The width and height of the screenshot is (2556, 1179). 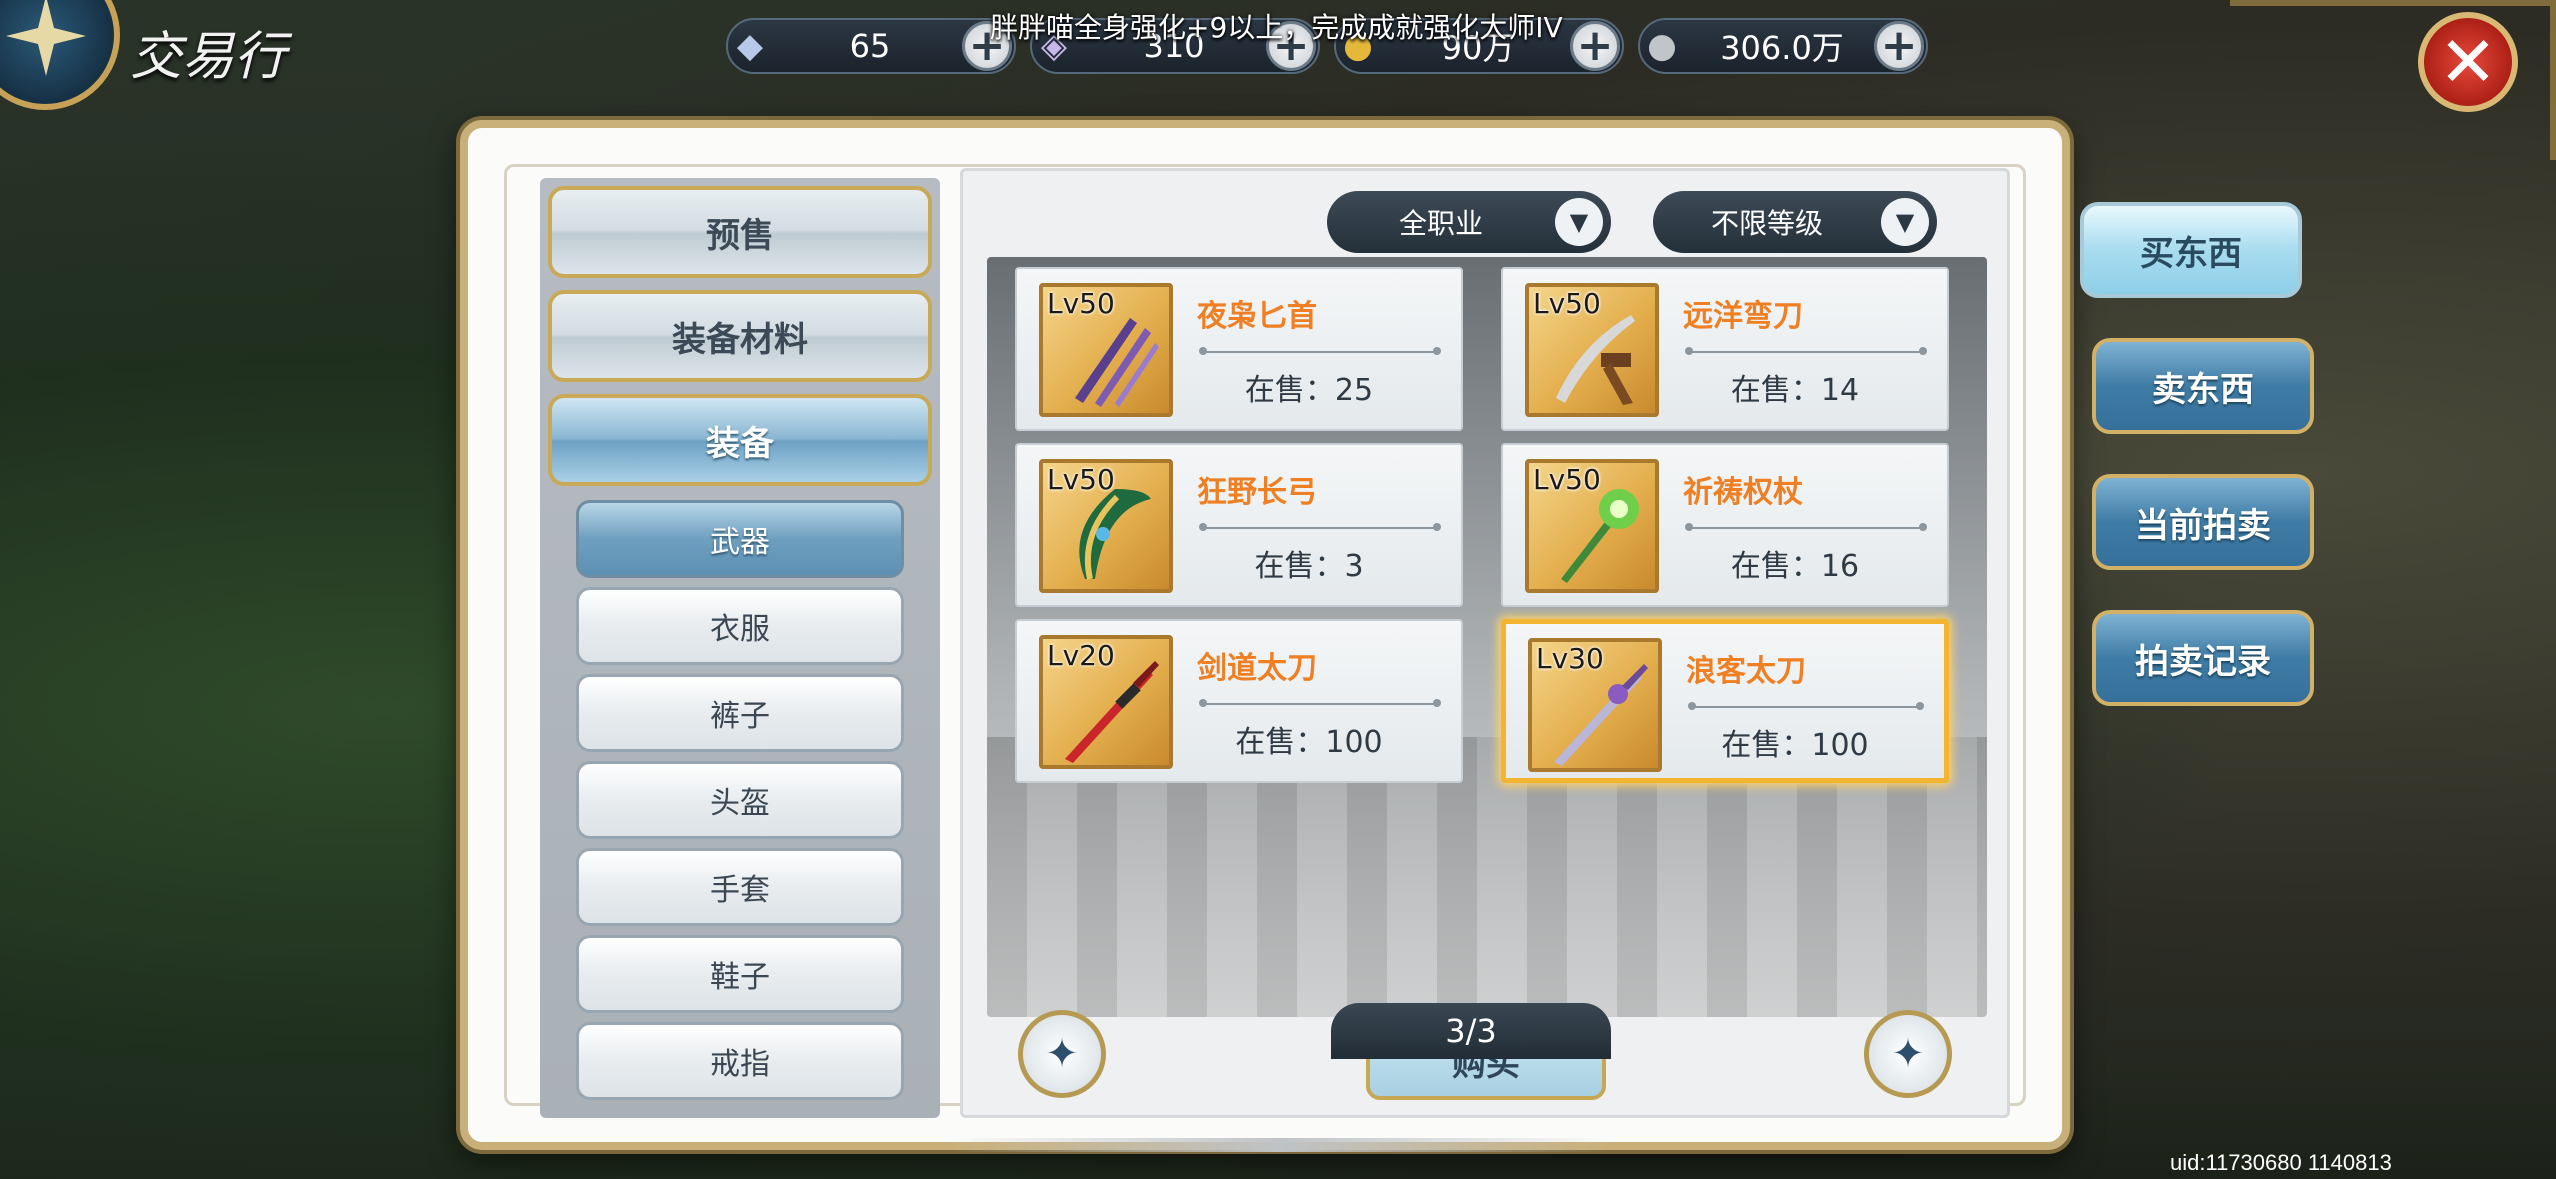 I want to click on page-number: 3/3, so click(x=1471, y=1031).